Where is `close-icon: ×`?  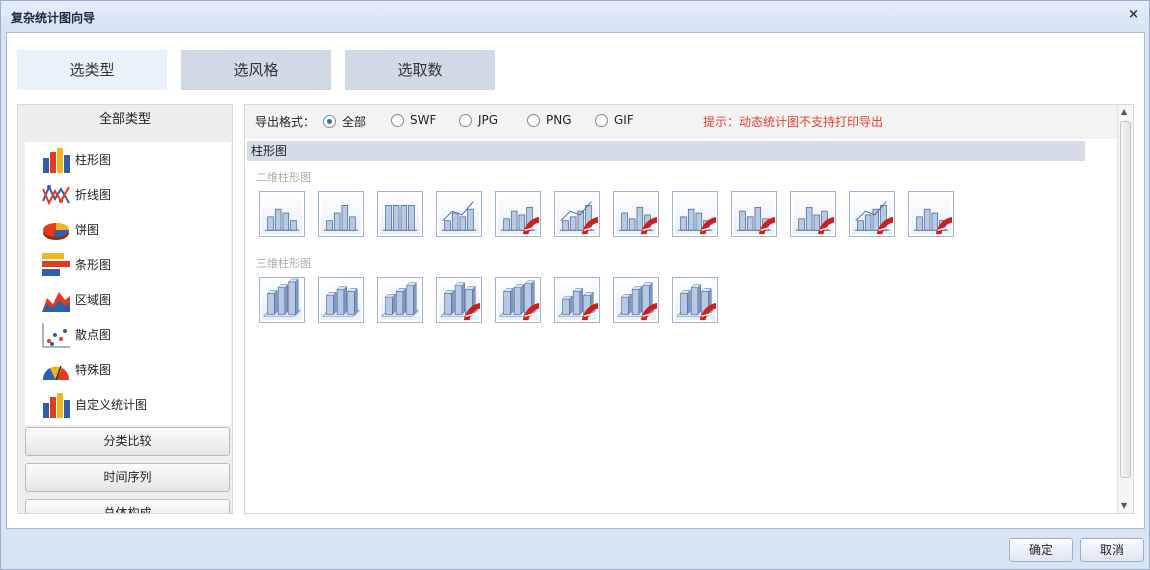
close-icon: × is located at coordinates (1133, 14).